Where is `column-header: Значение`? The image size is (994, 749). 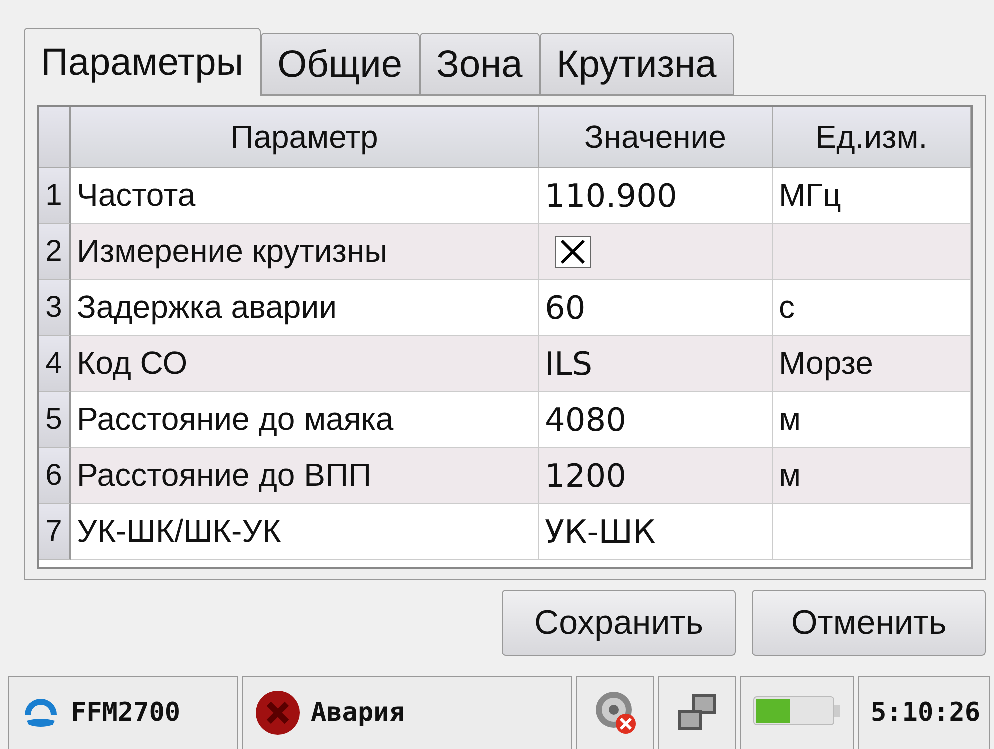 column-header: Значение is located at coordinates (656, 137).